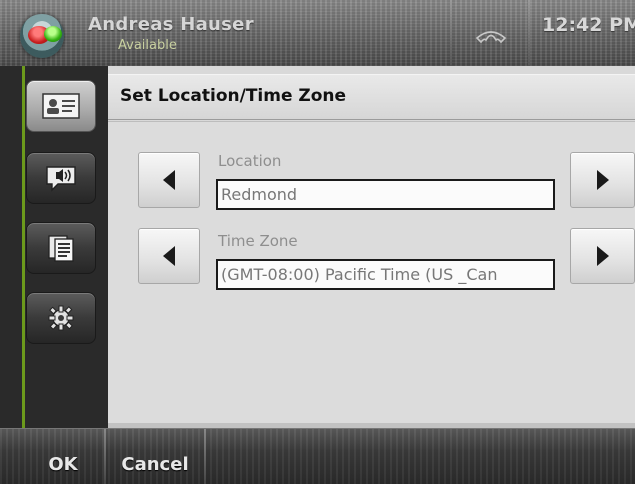 The image size is (635, 484). Describe the element at coordinates (371, 97) in the screenshot. I see `panel-header: Set Location/Time Zone` at that location.